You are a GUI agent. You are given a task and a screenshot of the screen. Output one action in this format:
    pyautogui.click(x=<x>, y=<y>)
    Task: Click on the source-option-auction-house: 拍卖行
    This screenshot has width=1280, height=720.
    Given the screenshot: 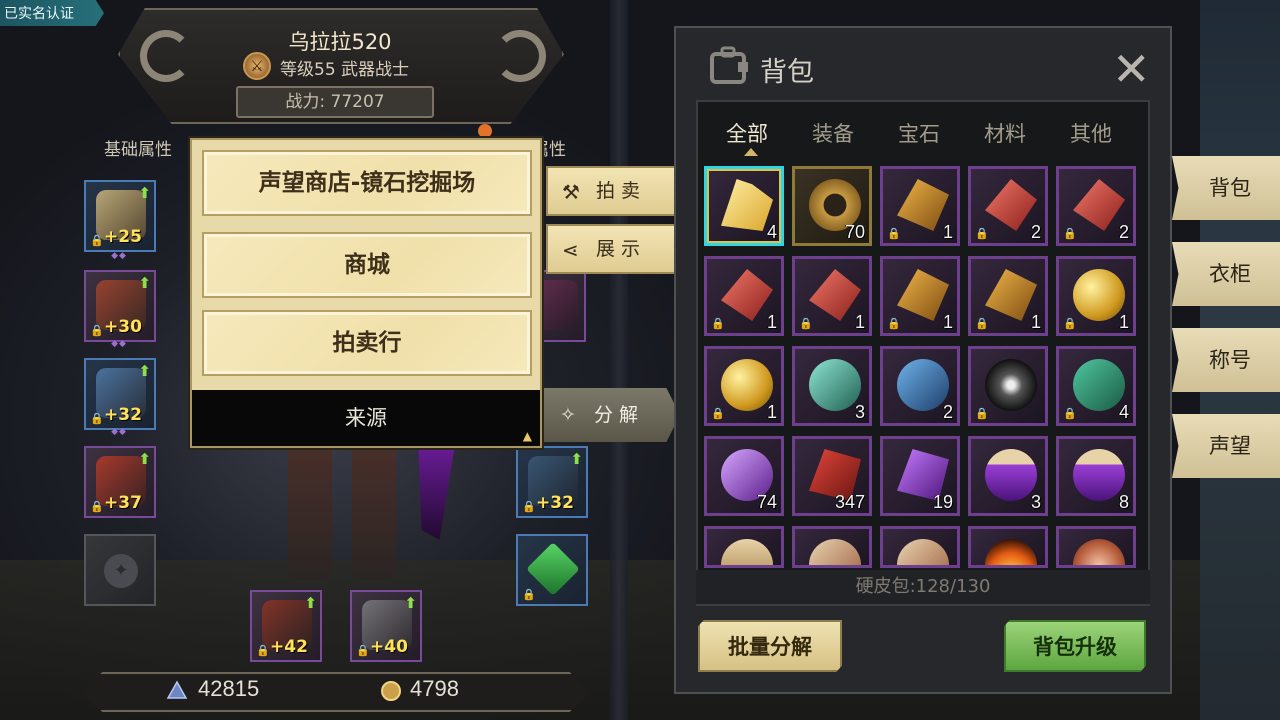 What is the action you would take?
    pyautogui.click(x=367, y=343)
    